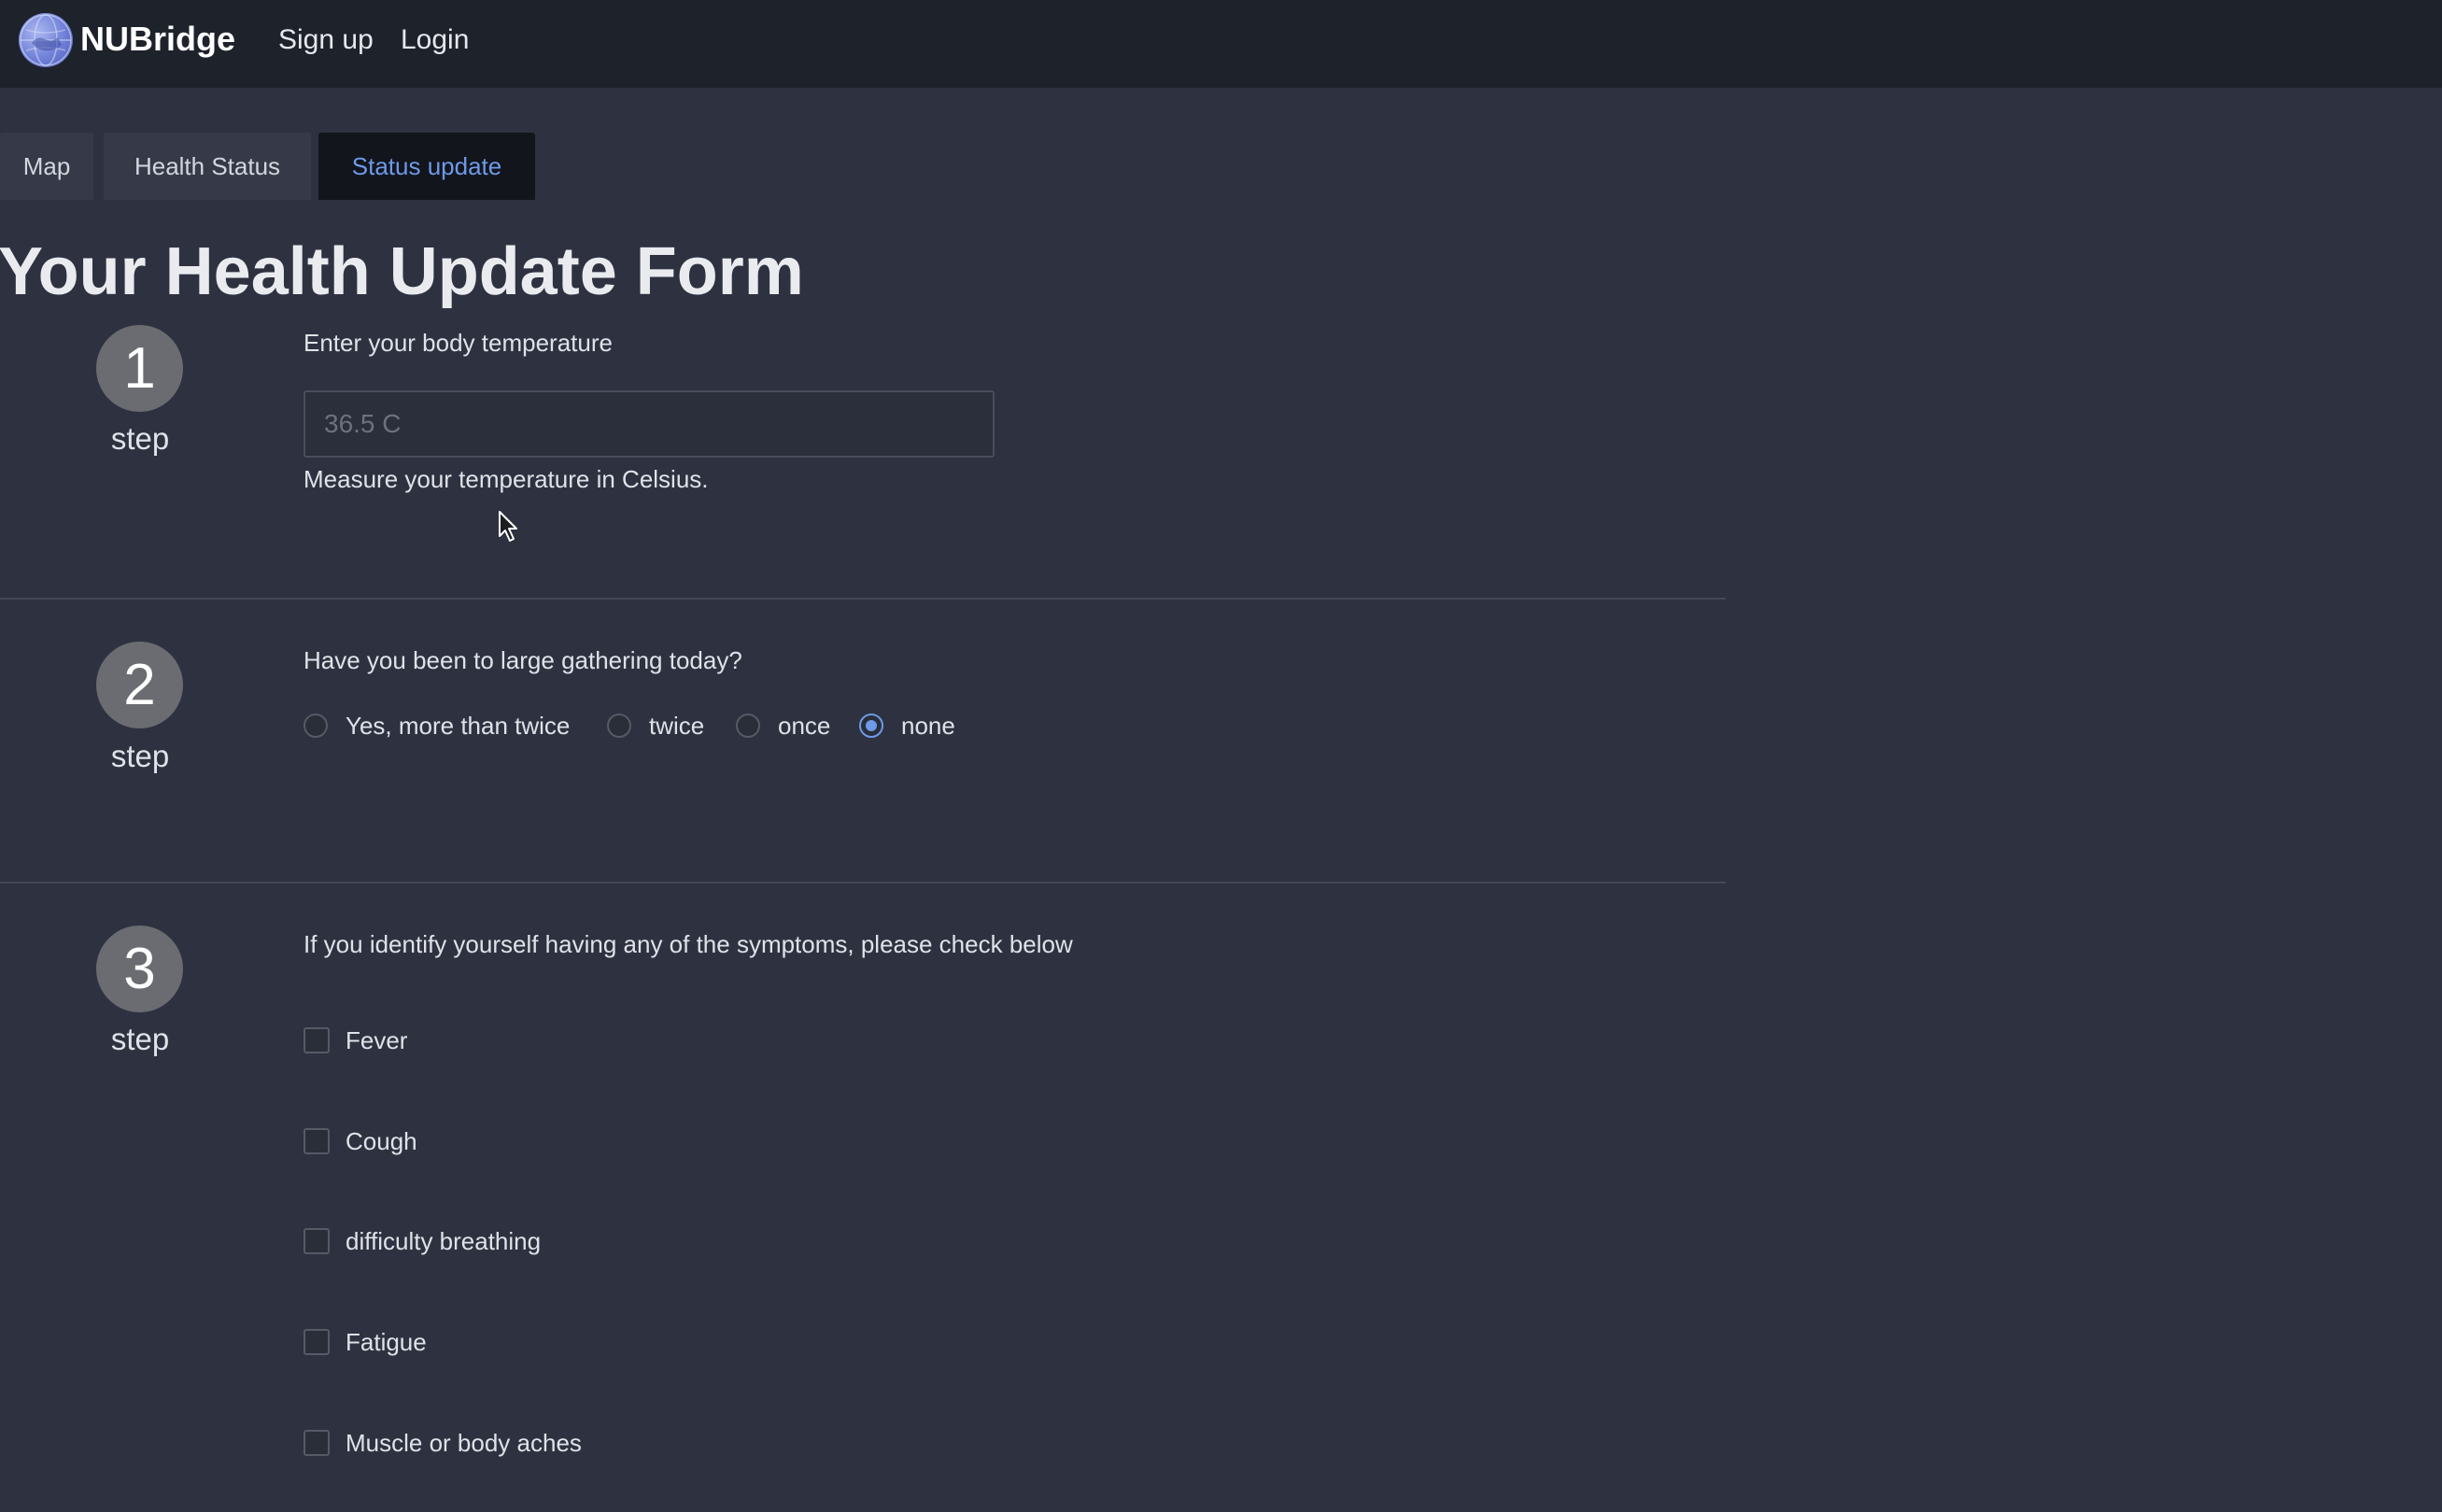 Image resolution: width=2442 pixels, height=1512 pixels. What do you see at coordinates (139, 685) in the screenshot?
I see `step-2-badge: 2` at bounding box center [139, 685].